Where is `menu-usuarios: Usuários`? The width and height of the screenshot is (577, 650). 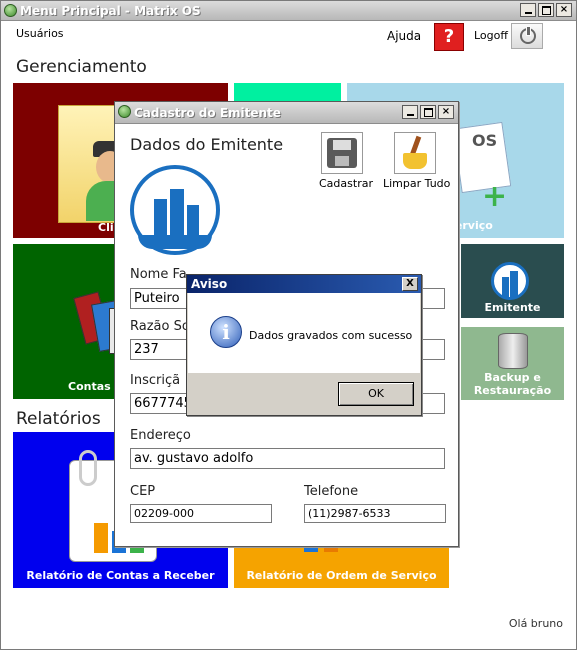 menu-usuarios: Usuários is located at coordinates (40, 33).